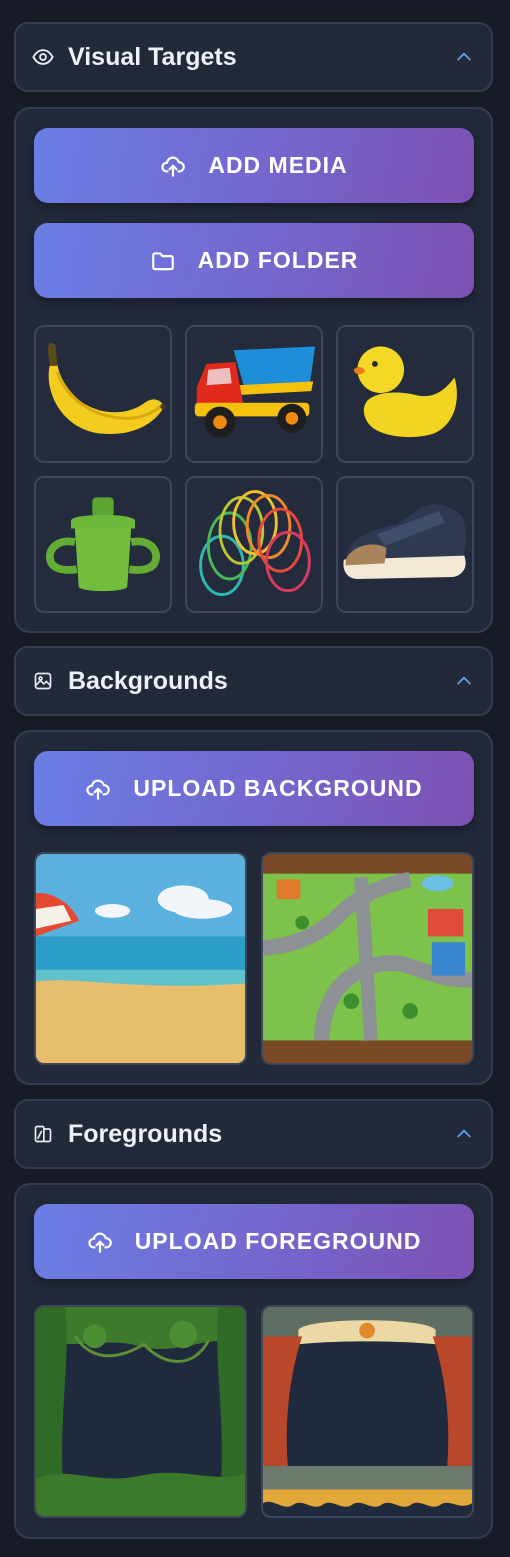 This screenshot has width=510, height=1557. I want to click on target-thumb-banana, so click(103, 394).